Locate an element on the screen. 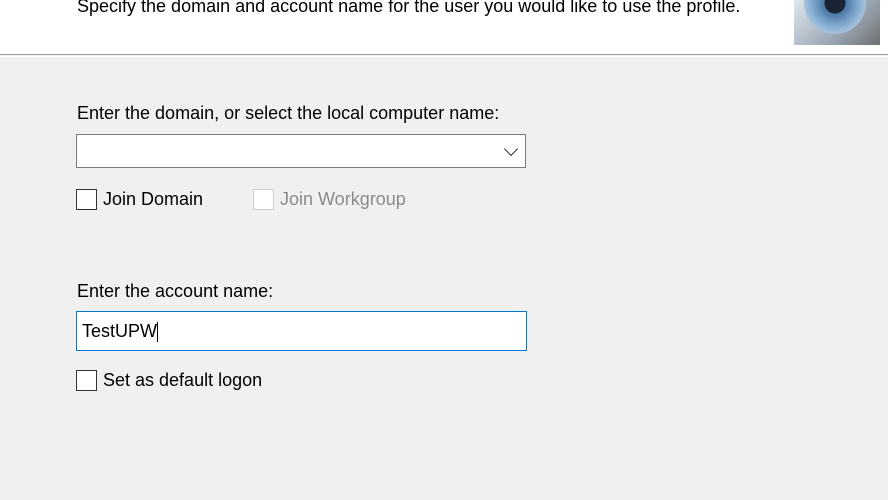 This screenshot has height=500, width=888. domain-combobox is located at coordinates (301, 151).